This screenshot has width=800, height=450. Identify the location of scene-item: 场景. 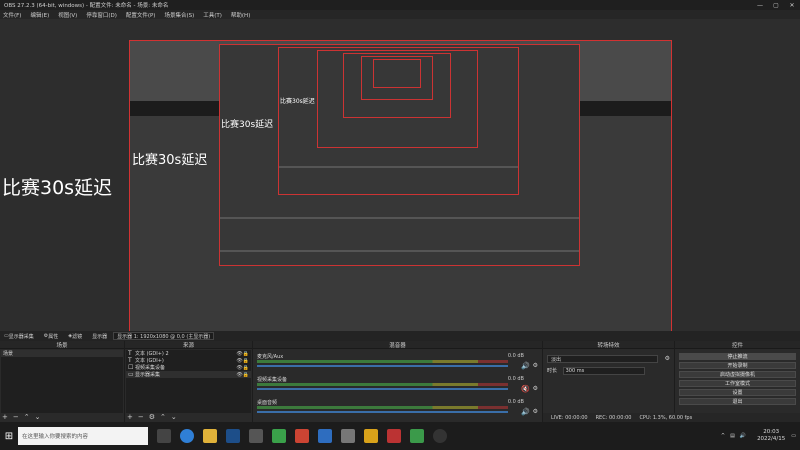
(62, 353).